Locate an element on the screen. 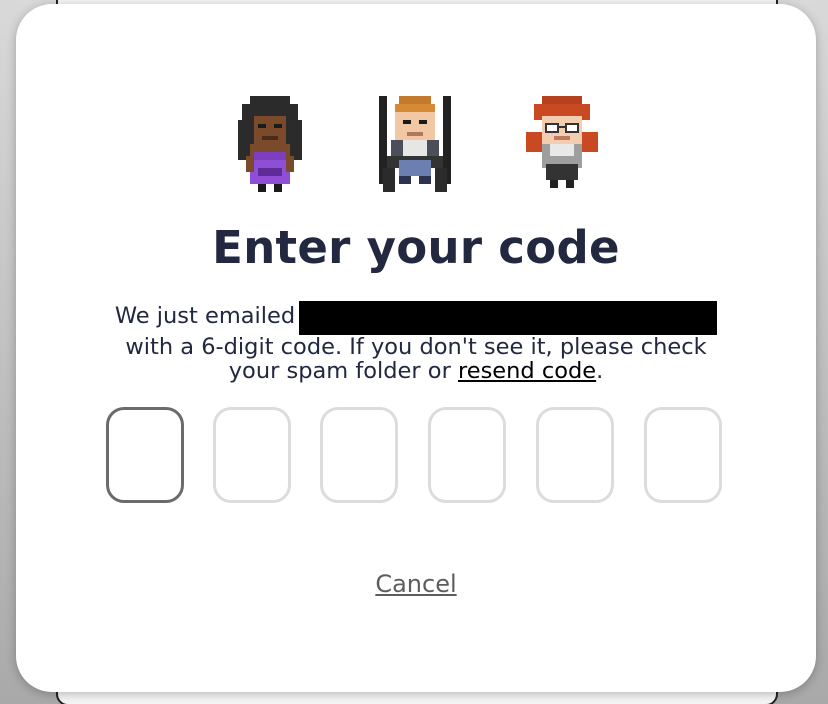 This screenshot has height=704, width=828. code-digit-2-input is located at coordinates (252, 455).